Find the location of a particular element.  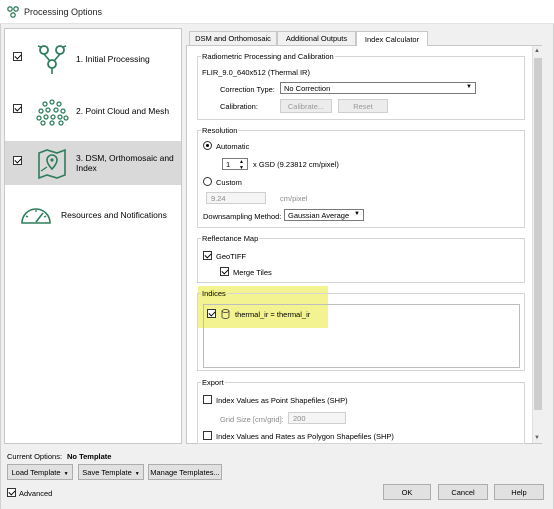

current-options-label: Current Options: is located at coordinates (35, 456).